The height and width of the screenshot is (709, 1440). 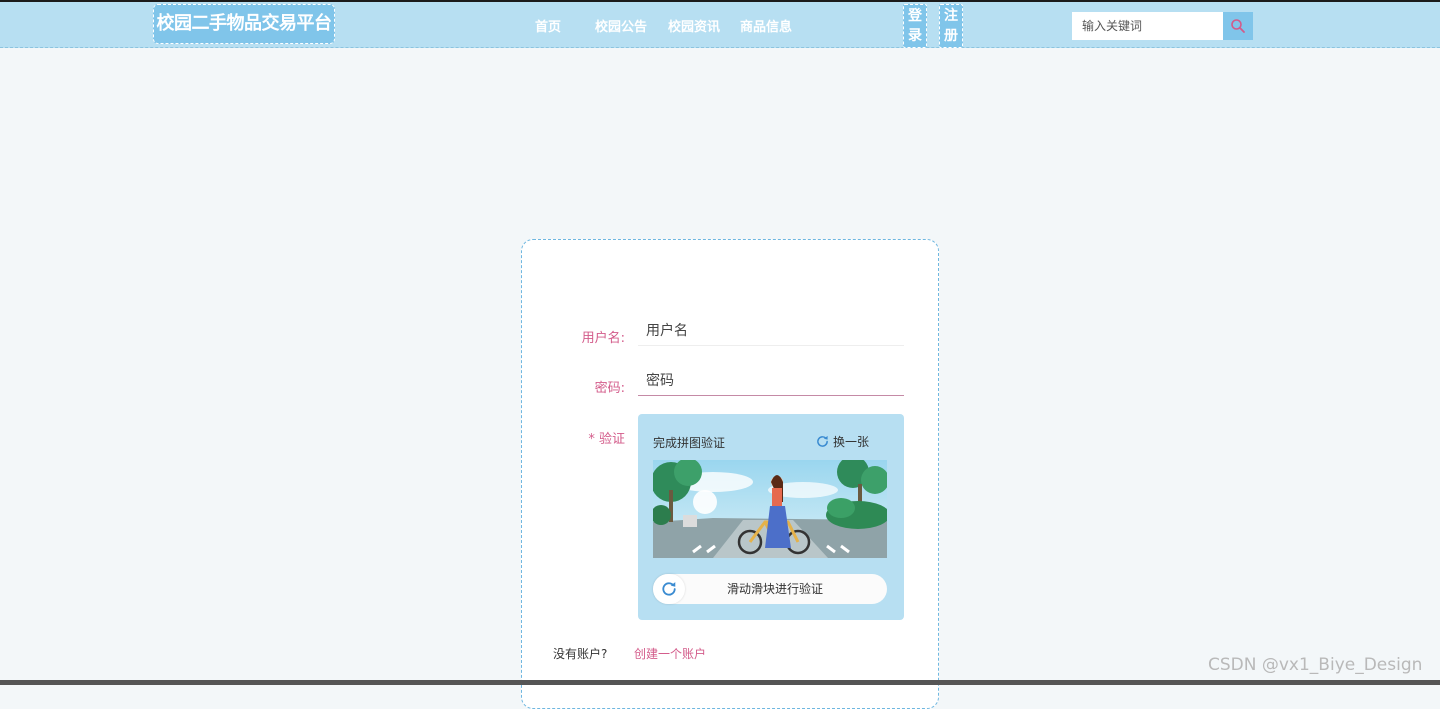 I want to click on no-account-text: 没有账户?, so click(x=580, y=654).